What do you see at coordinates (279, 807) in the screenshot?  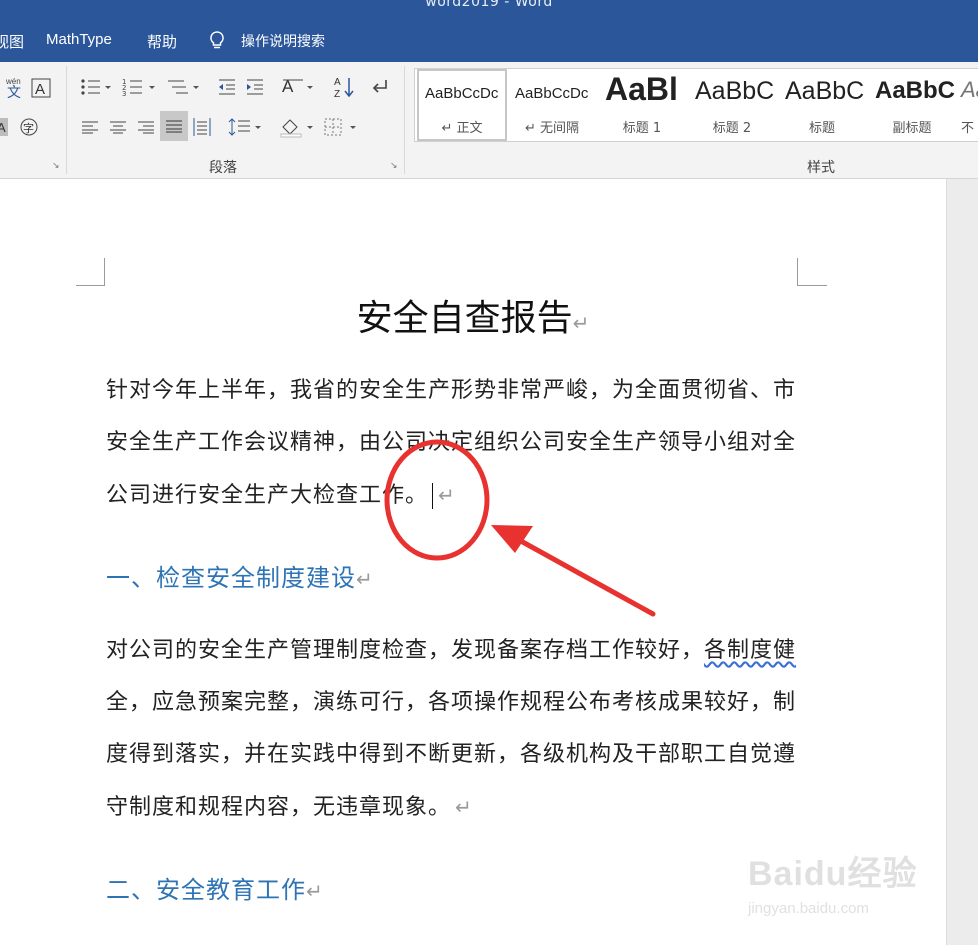 I see `text-line-content: 守制度和规程内容，无违章现象。` at bounding box center [279, 807].